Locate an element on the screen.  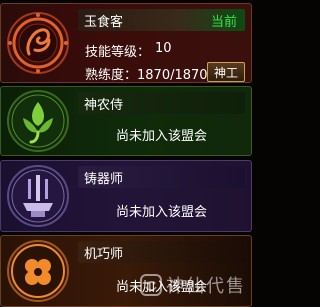
watermark: 神仙代售 is located at coordinates (193, 285).